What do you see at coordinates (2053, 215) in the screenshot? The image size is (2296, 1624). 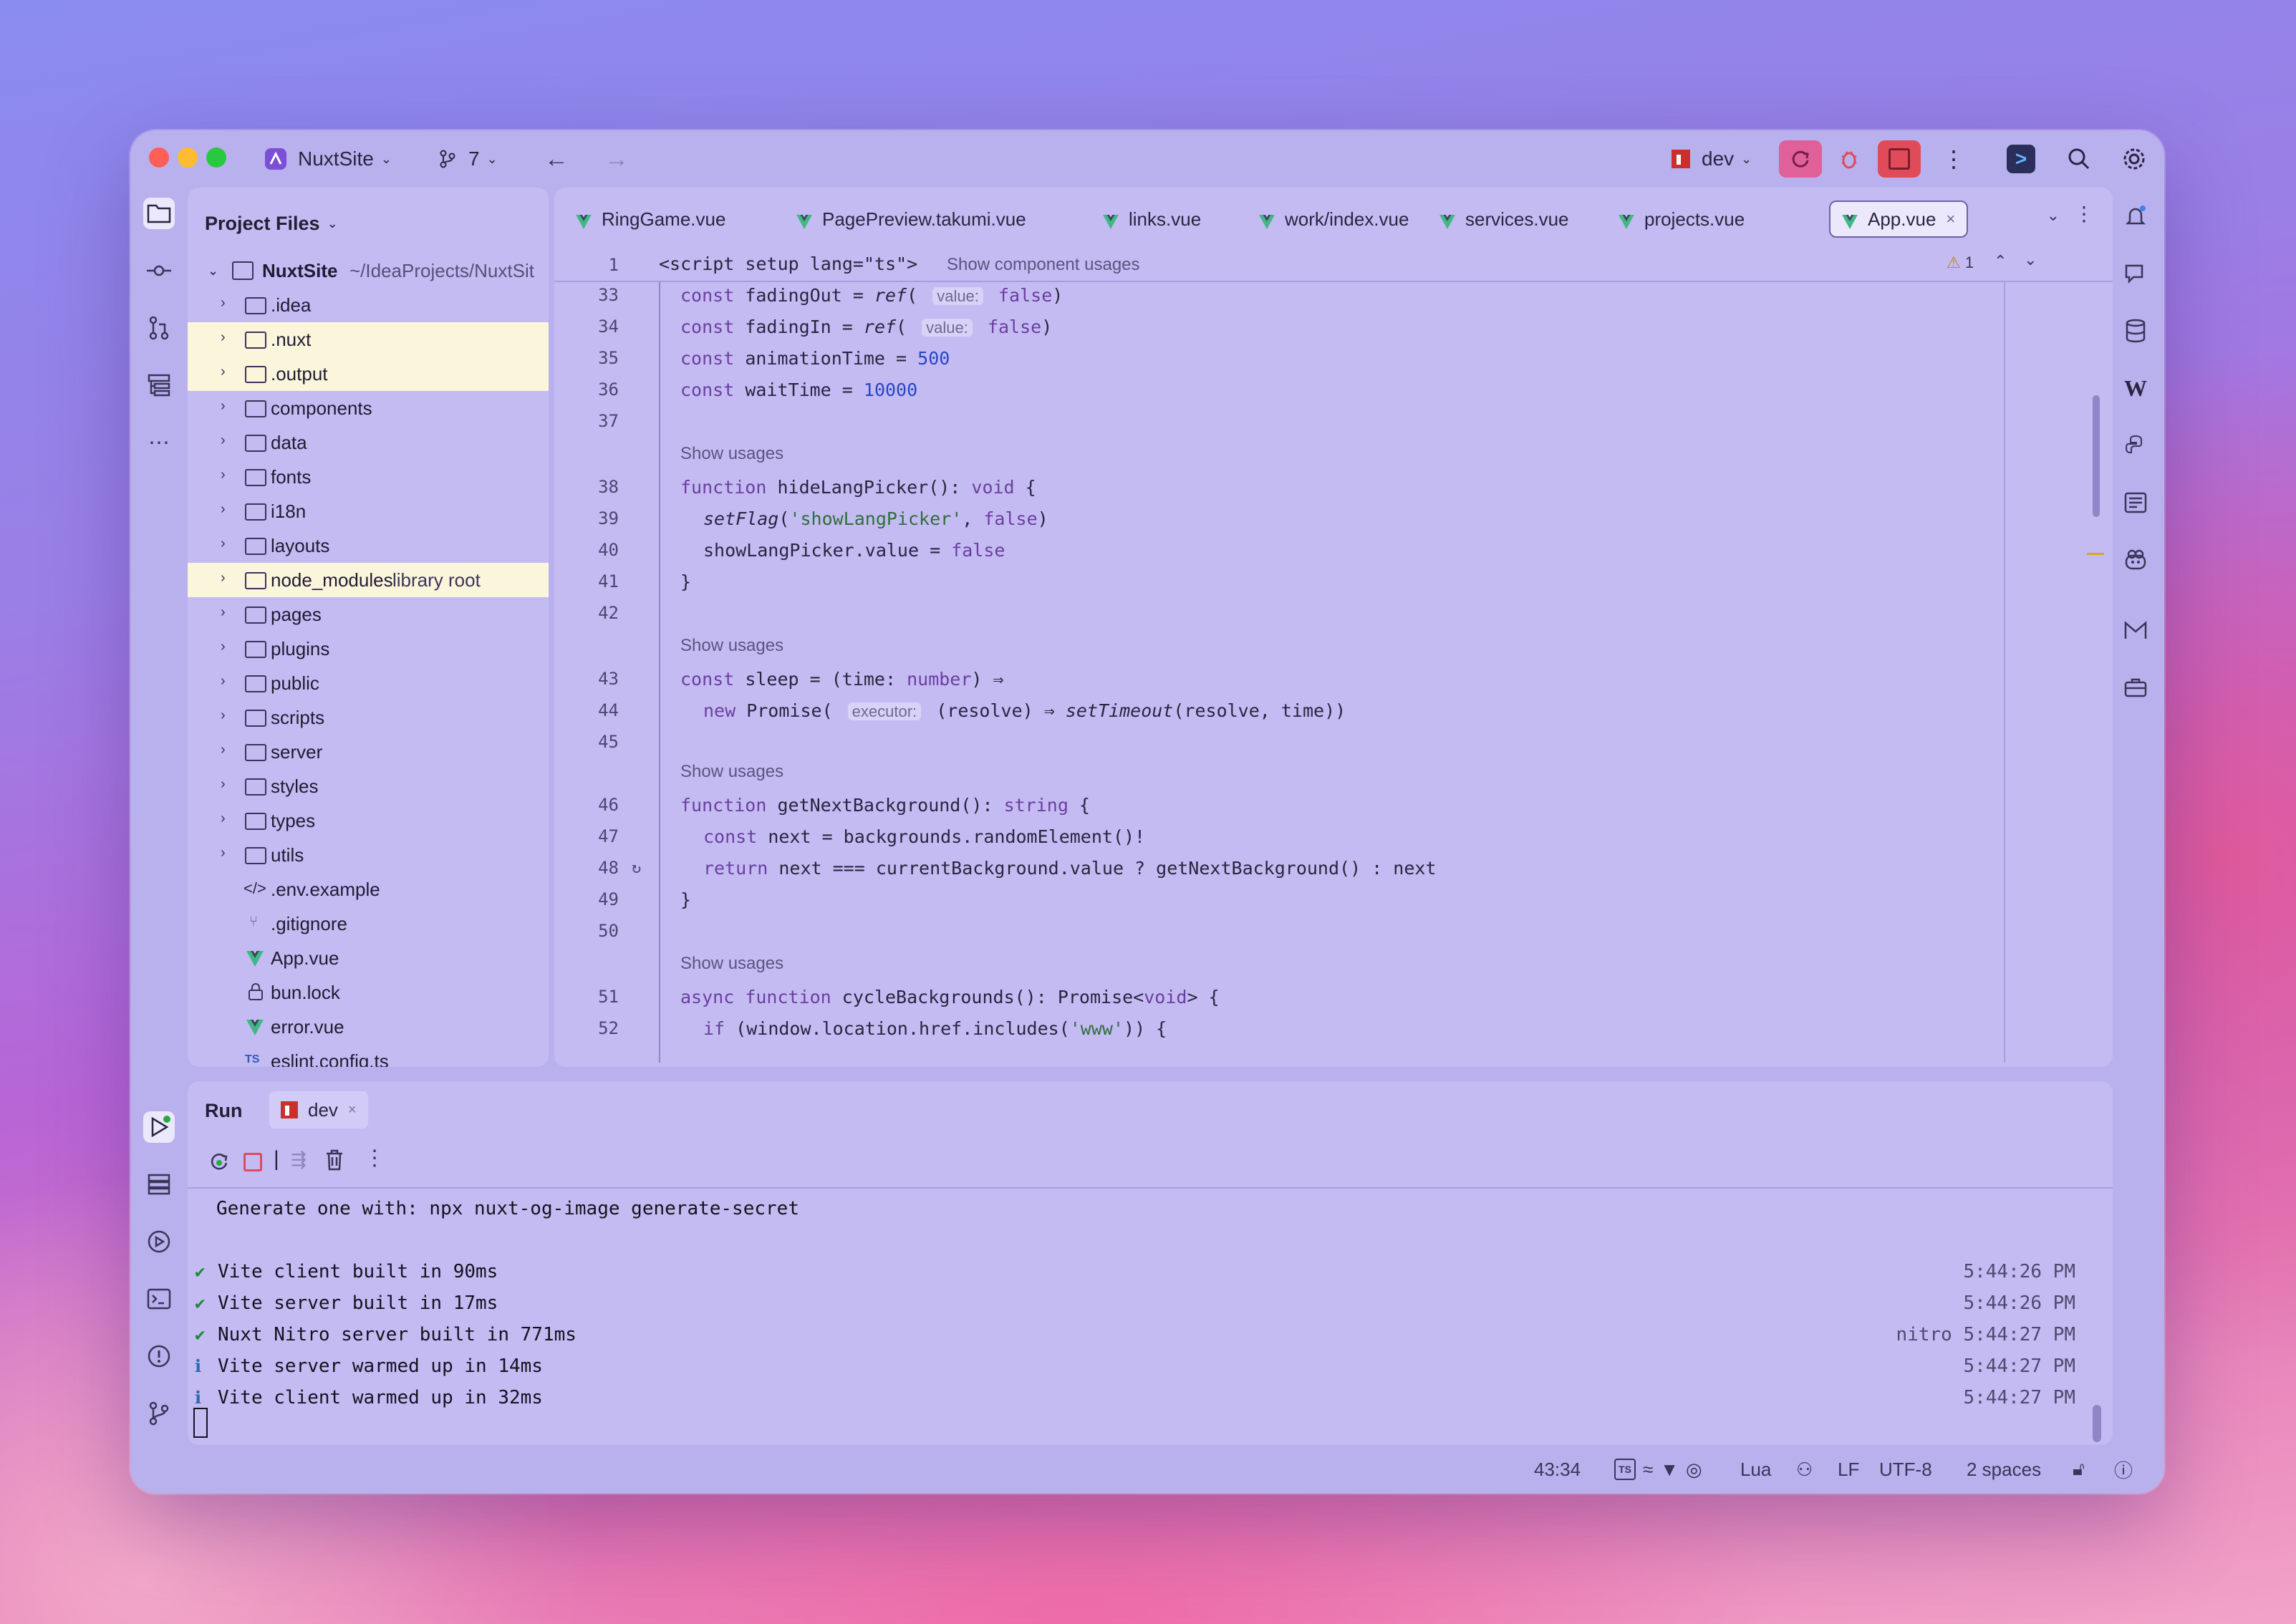 I see `tabs-dropdown-button: ⌄` at bounding box center [2053, 215].